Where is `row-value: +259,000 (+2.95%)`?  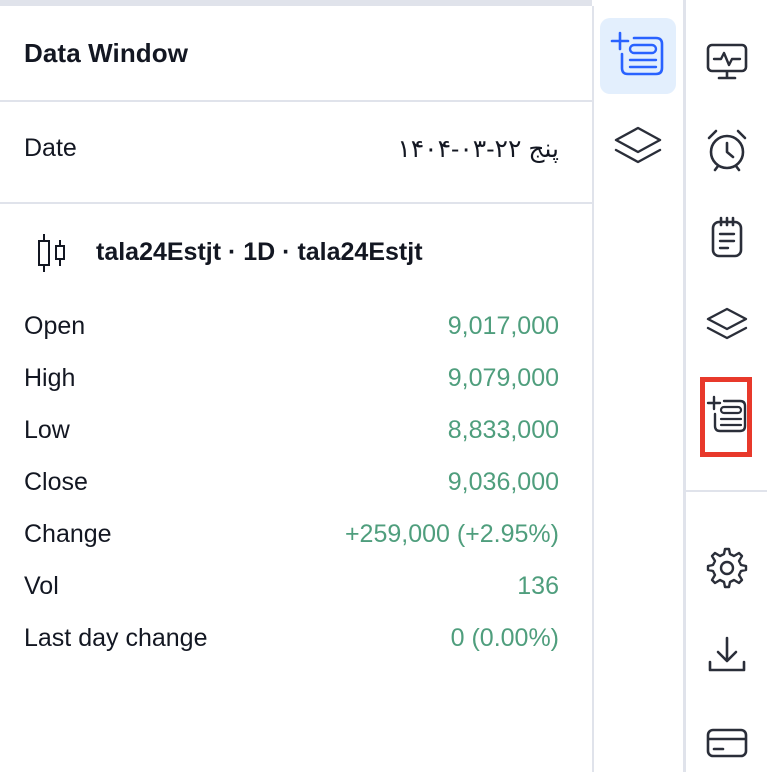
row-value: +259,000 (+2.95%) is located at coordinates (451, 534).